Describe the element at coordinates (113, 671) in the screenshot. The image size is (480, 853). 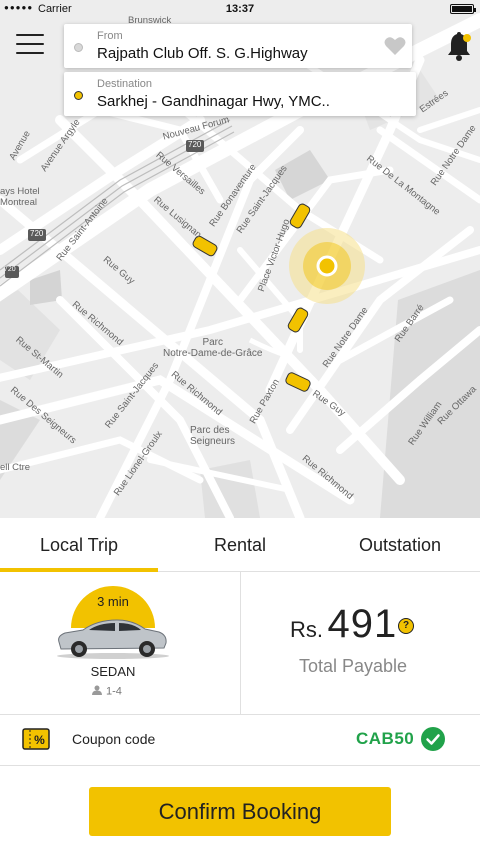
I see `car-type-label: SEDAN` at that location.